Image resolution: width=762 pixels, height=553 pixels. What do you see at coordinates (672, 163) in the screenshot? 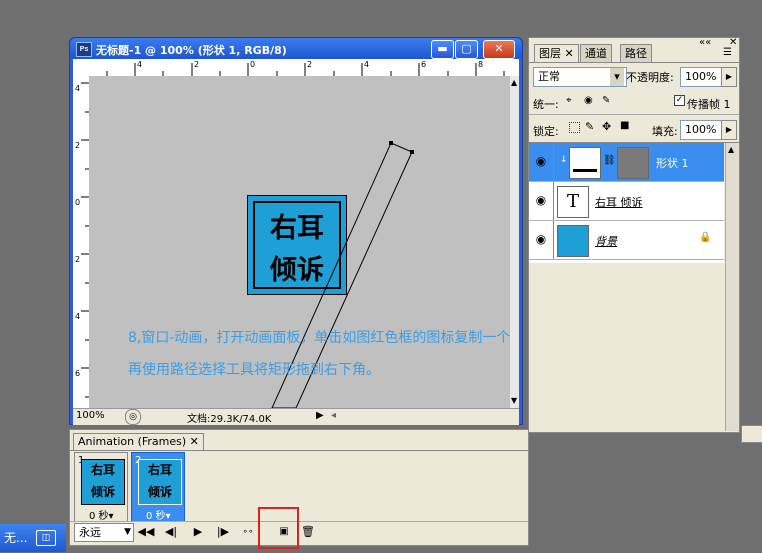
I see `layer-name: 形状 1` at bounding box center [672, 163].